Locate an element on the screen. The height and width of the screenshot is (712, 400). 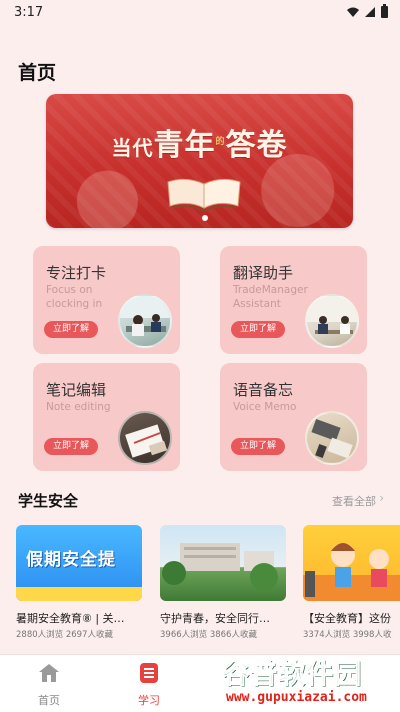
card-subtitle: Focus on clocking in is located at coordinates (74, 297).